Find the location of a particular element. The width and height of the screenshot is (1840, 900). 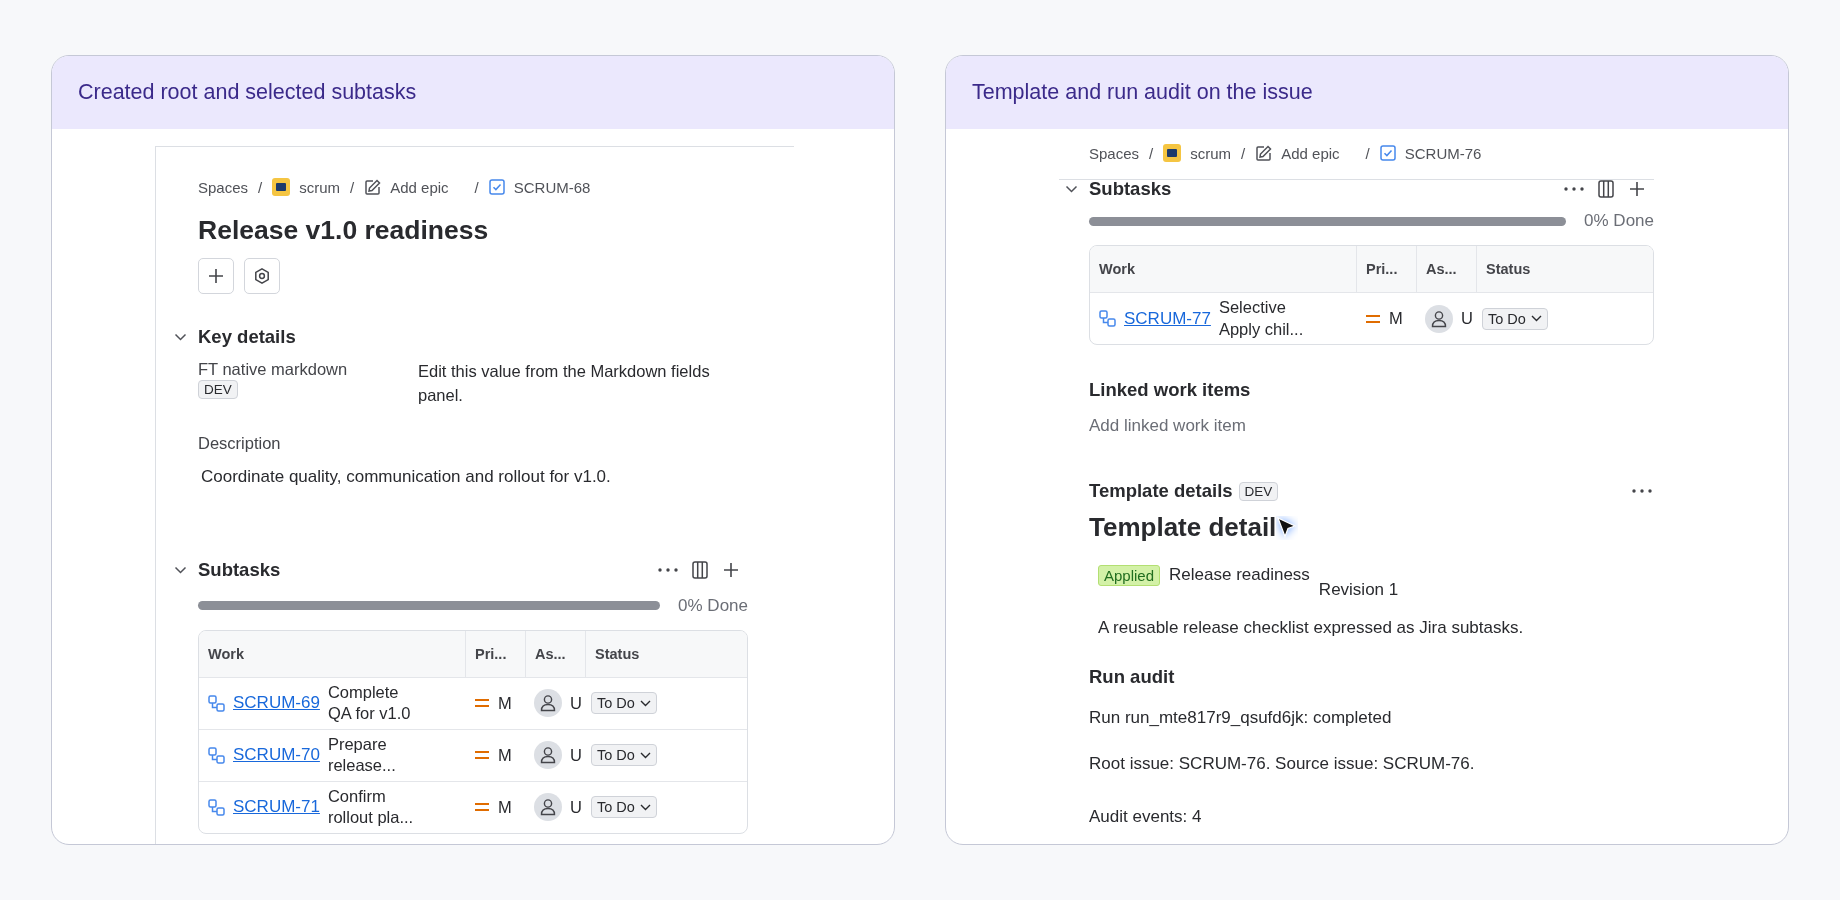

description-label: Description is located at coordinates (240, 443).